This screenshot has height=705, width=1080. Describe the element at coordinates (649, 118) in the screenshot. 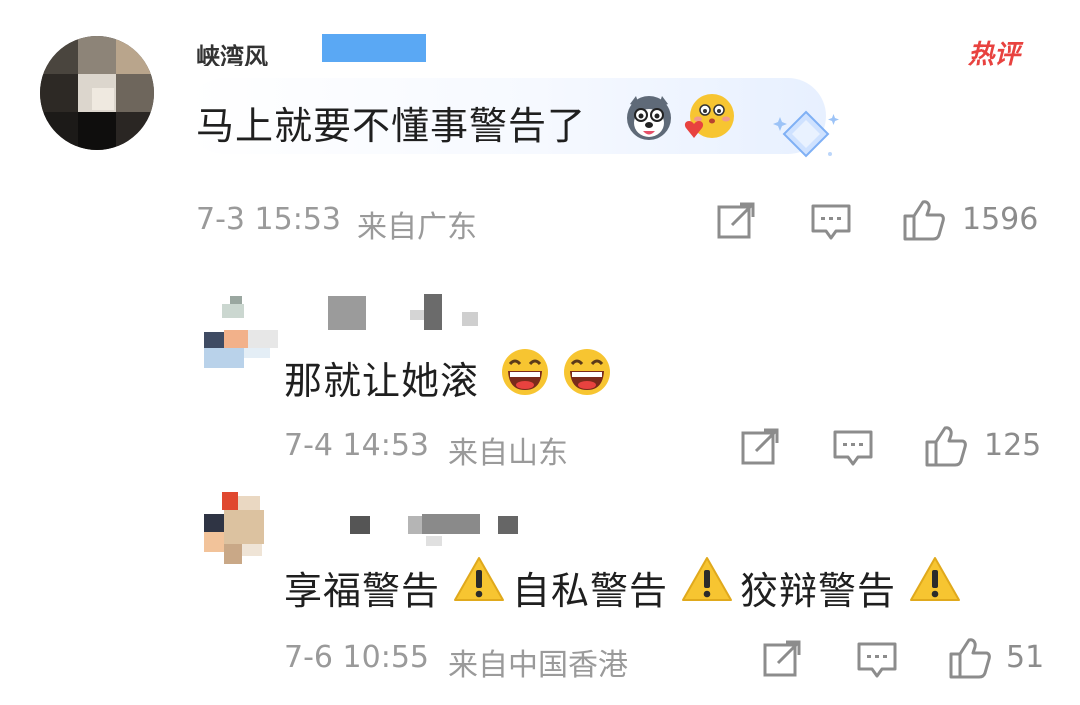

I see `husky-emoji` at that location.